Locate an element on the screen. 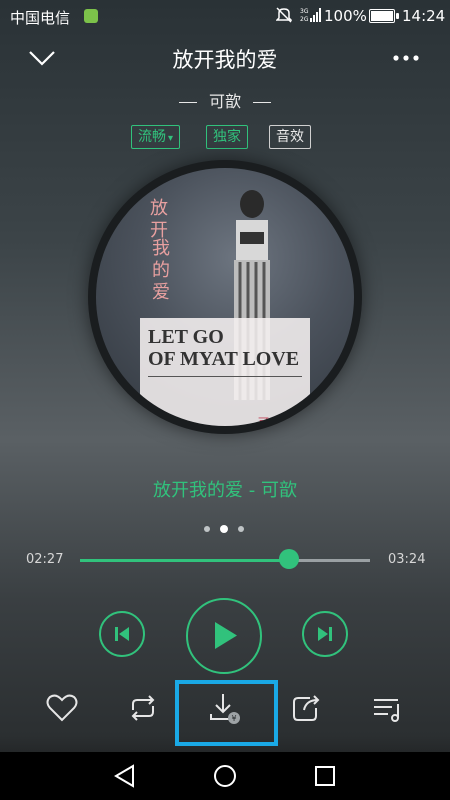 The height and width of the screenshot is (800, 450). sim-icon is located at coordinates (91, 16).